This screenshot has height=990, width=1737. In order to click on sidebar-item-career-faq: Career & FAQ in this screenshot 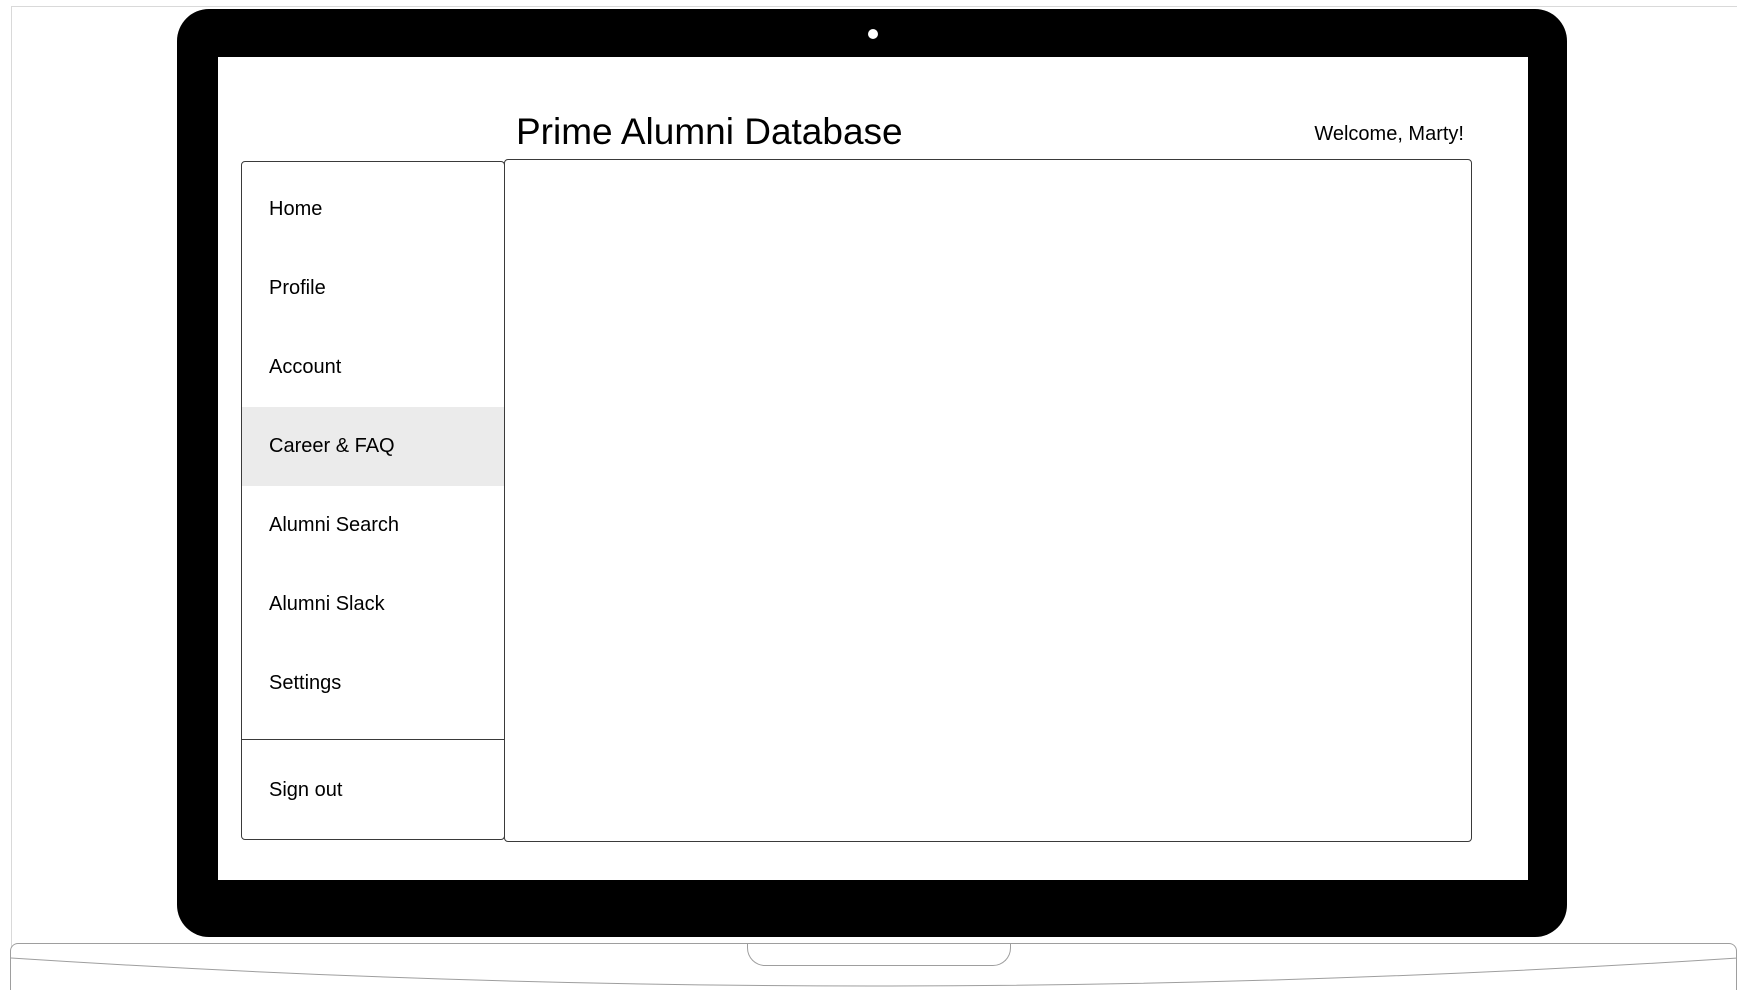, I will do `click(373, 446)`.